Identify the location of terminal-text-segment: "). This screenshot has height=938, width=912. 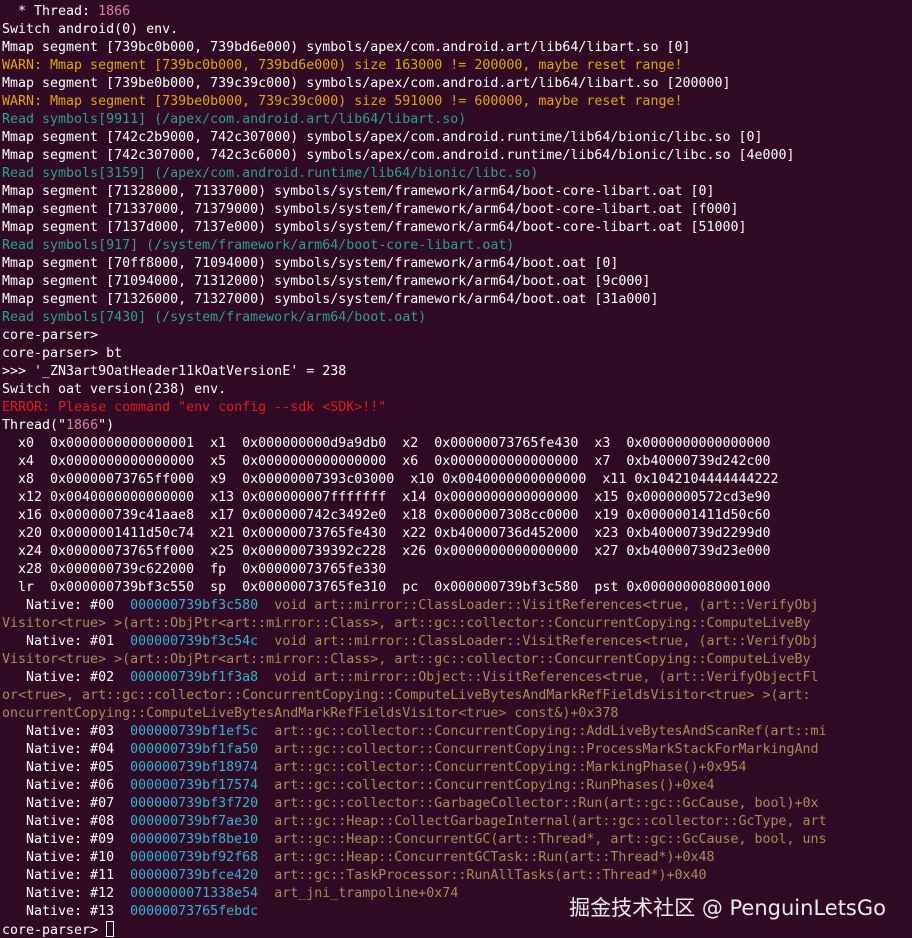
(106, 425).